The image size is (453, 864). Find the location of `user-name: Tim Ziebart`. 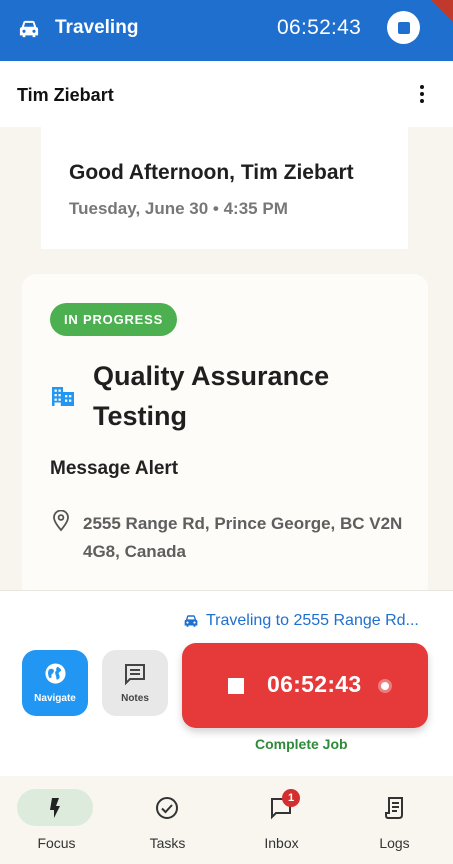

user-name: Tim Ziebart is located at coordinates (65, 95).